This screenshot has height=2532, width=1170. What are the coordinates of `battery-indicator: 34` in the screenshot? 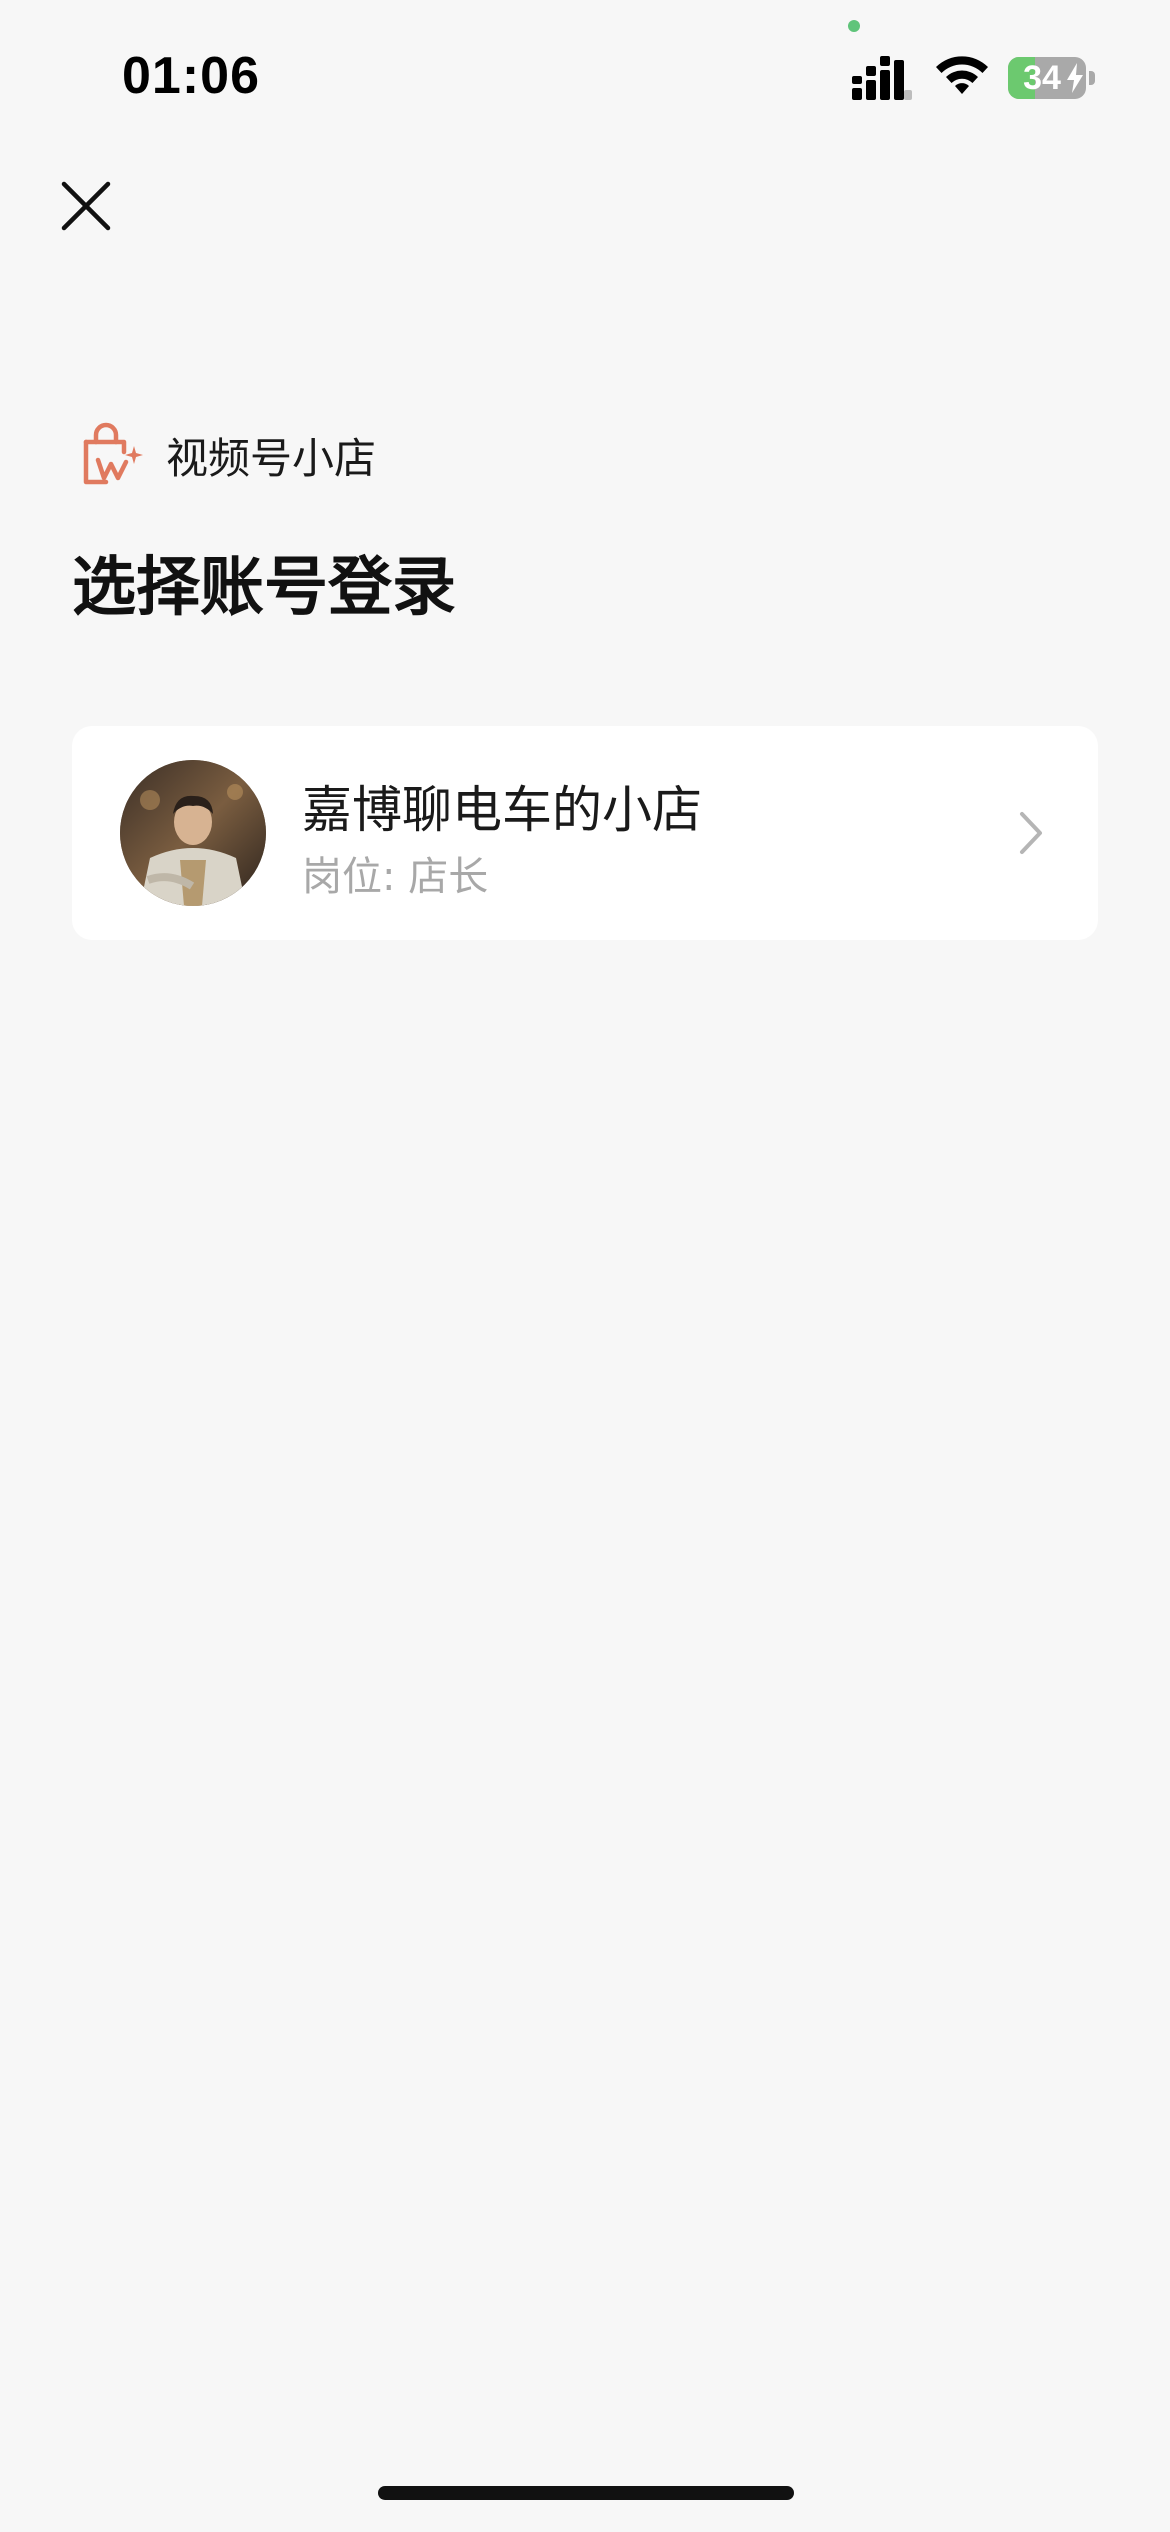 It's located at (1052, 78).